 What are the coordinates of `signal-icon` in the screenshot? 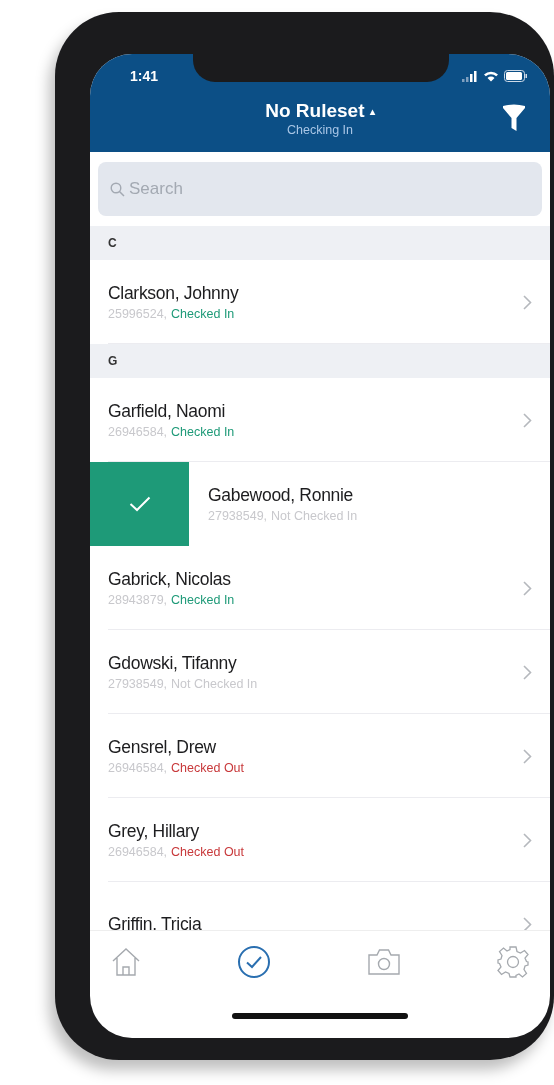 It's located at (470, 76).